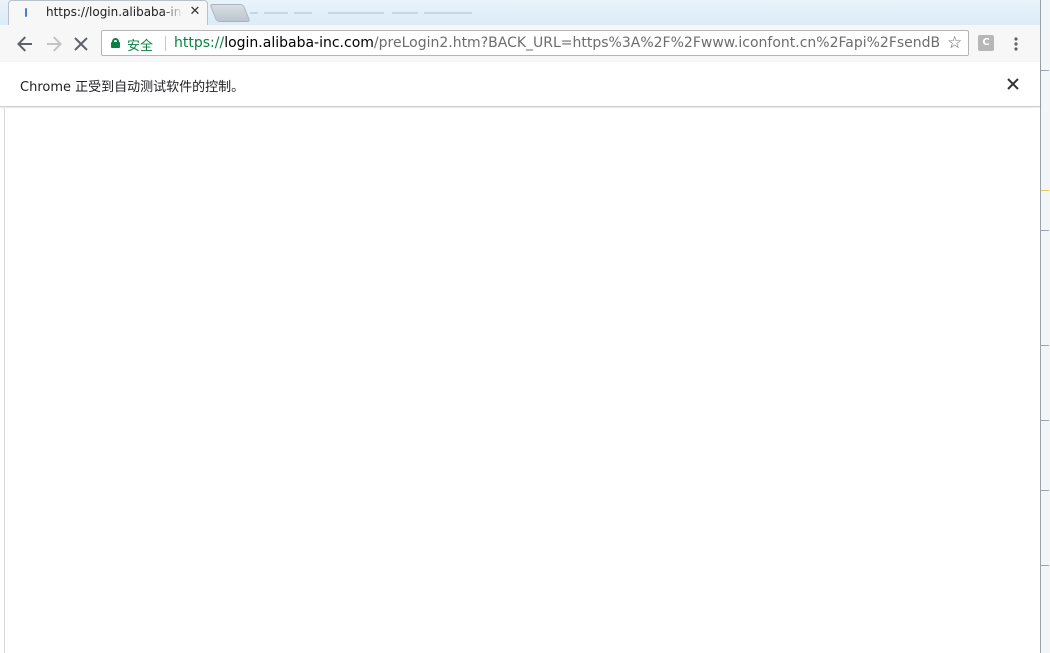 This screenshot has width=1050, height=653. Describe the element at coordinates (140, 44) in the screenshot. I see `security-indicator: 安全` at that location.